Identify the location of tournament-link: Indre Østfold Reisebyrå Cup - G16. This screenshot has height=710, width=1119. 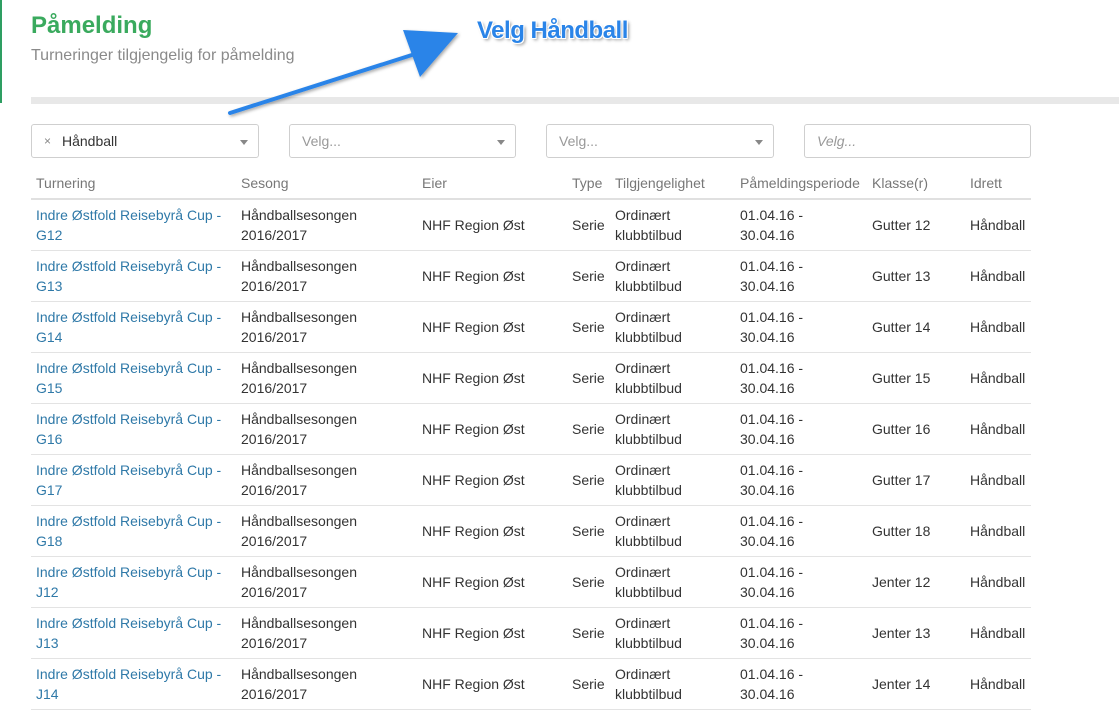
(133, 429).